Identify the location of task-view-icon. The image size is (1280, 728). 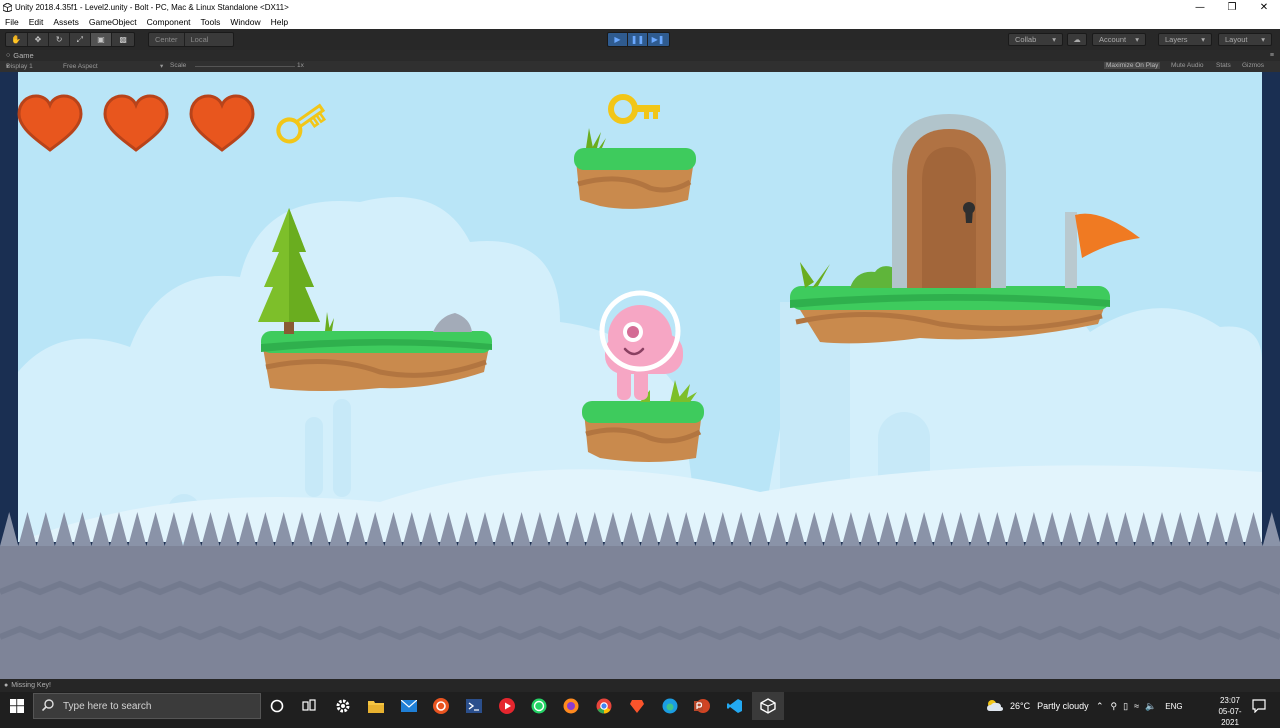
(309, 706).